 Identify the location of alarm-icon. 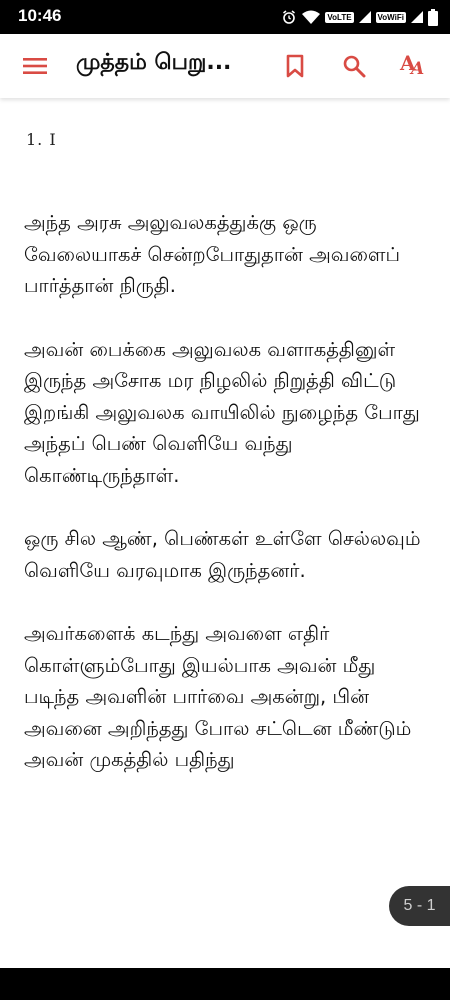
(289, 17).